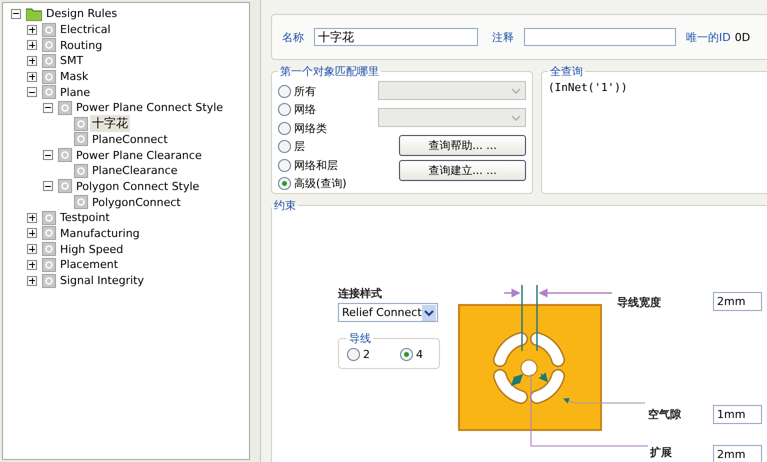 The image size is (767, 462). What do you see at coordinates (310, 128) in the screenshot?
I see `radio-label: 网络类` at bounding box center [310, 128].